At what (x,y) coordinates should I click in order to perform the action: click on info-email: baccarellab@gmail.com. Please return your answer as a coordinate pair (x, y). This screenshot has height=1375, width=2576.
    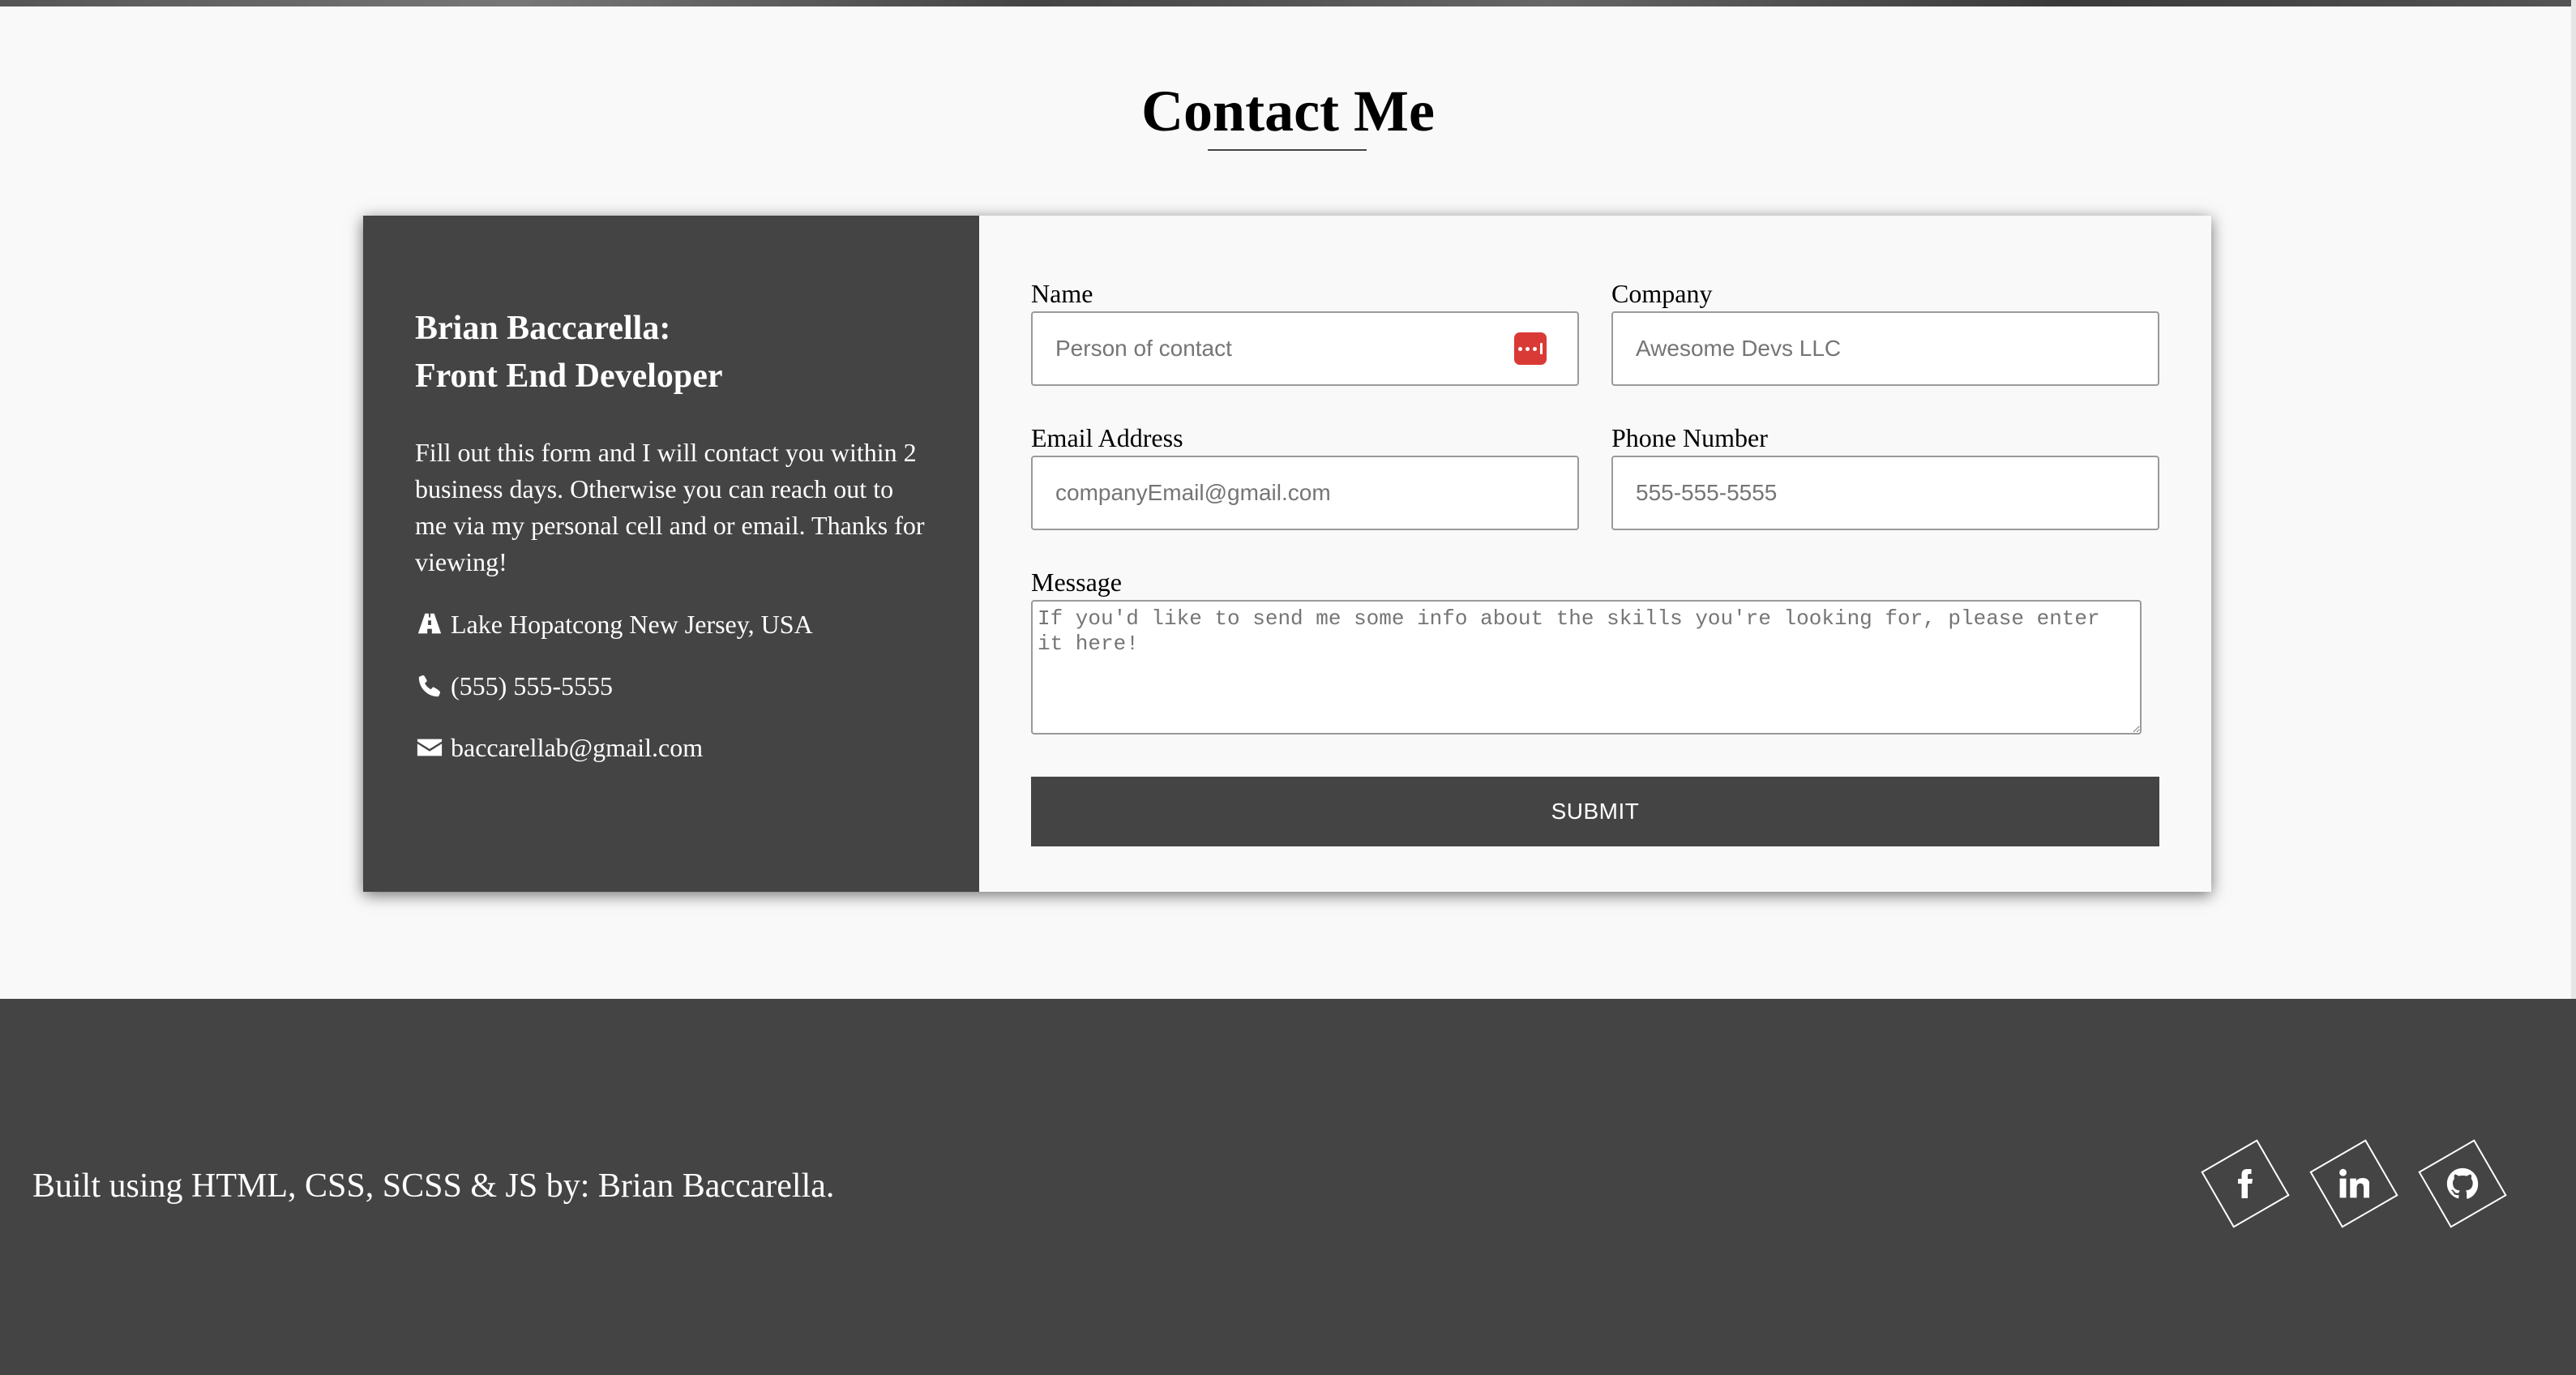
    Looking at the image, I should click on (672, 747).